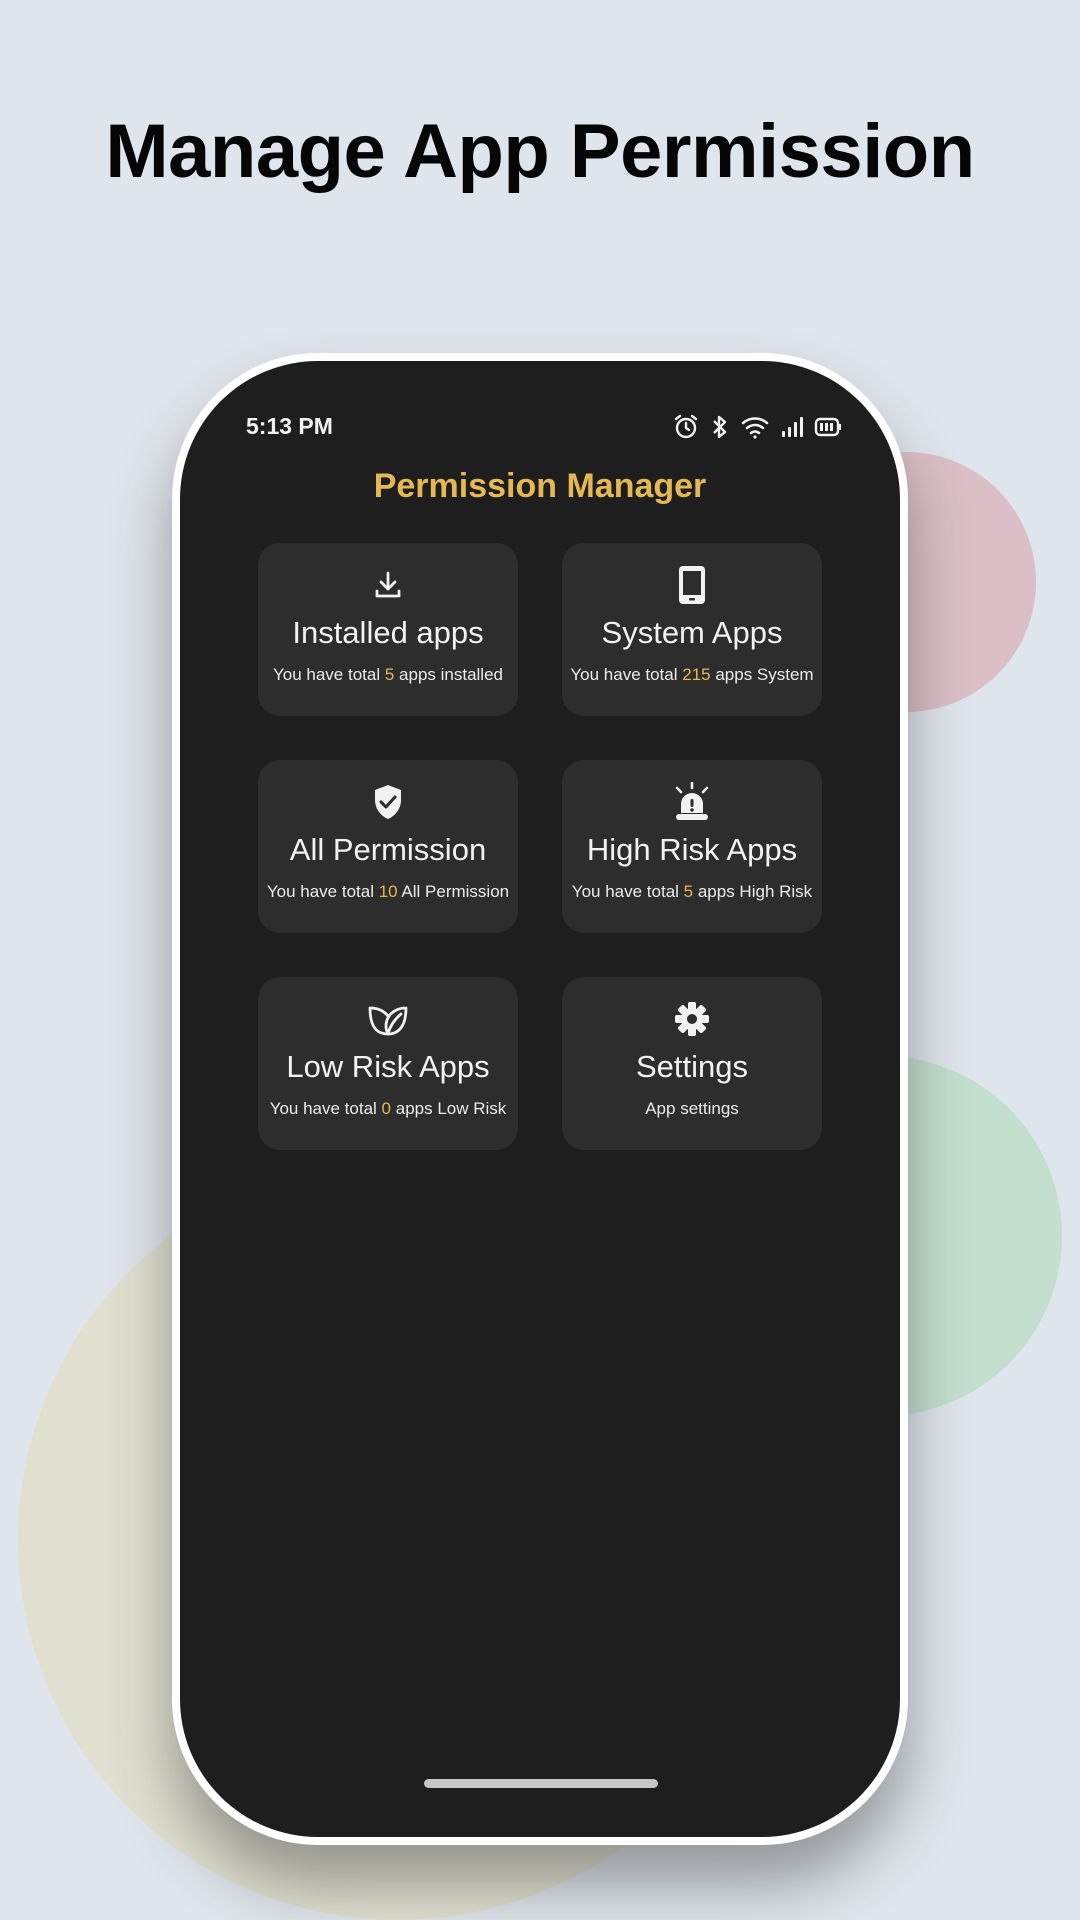 The height and width of the screenshot is (1920, 1080). I want to click on card-title: Installed apps, so click(388, 632).